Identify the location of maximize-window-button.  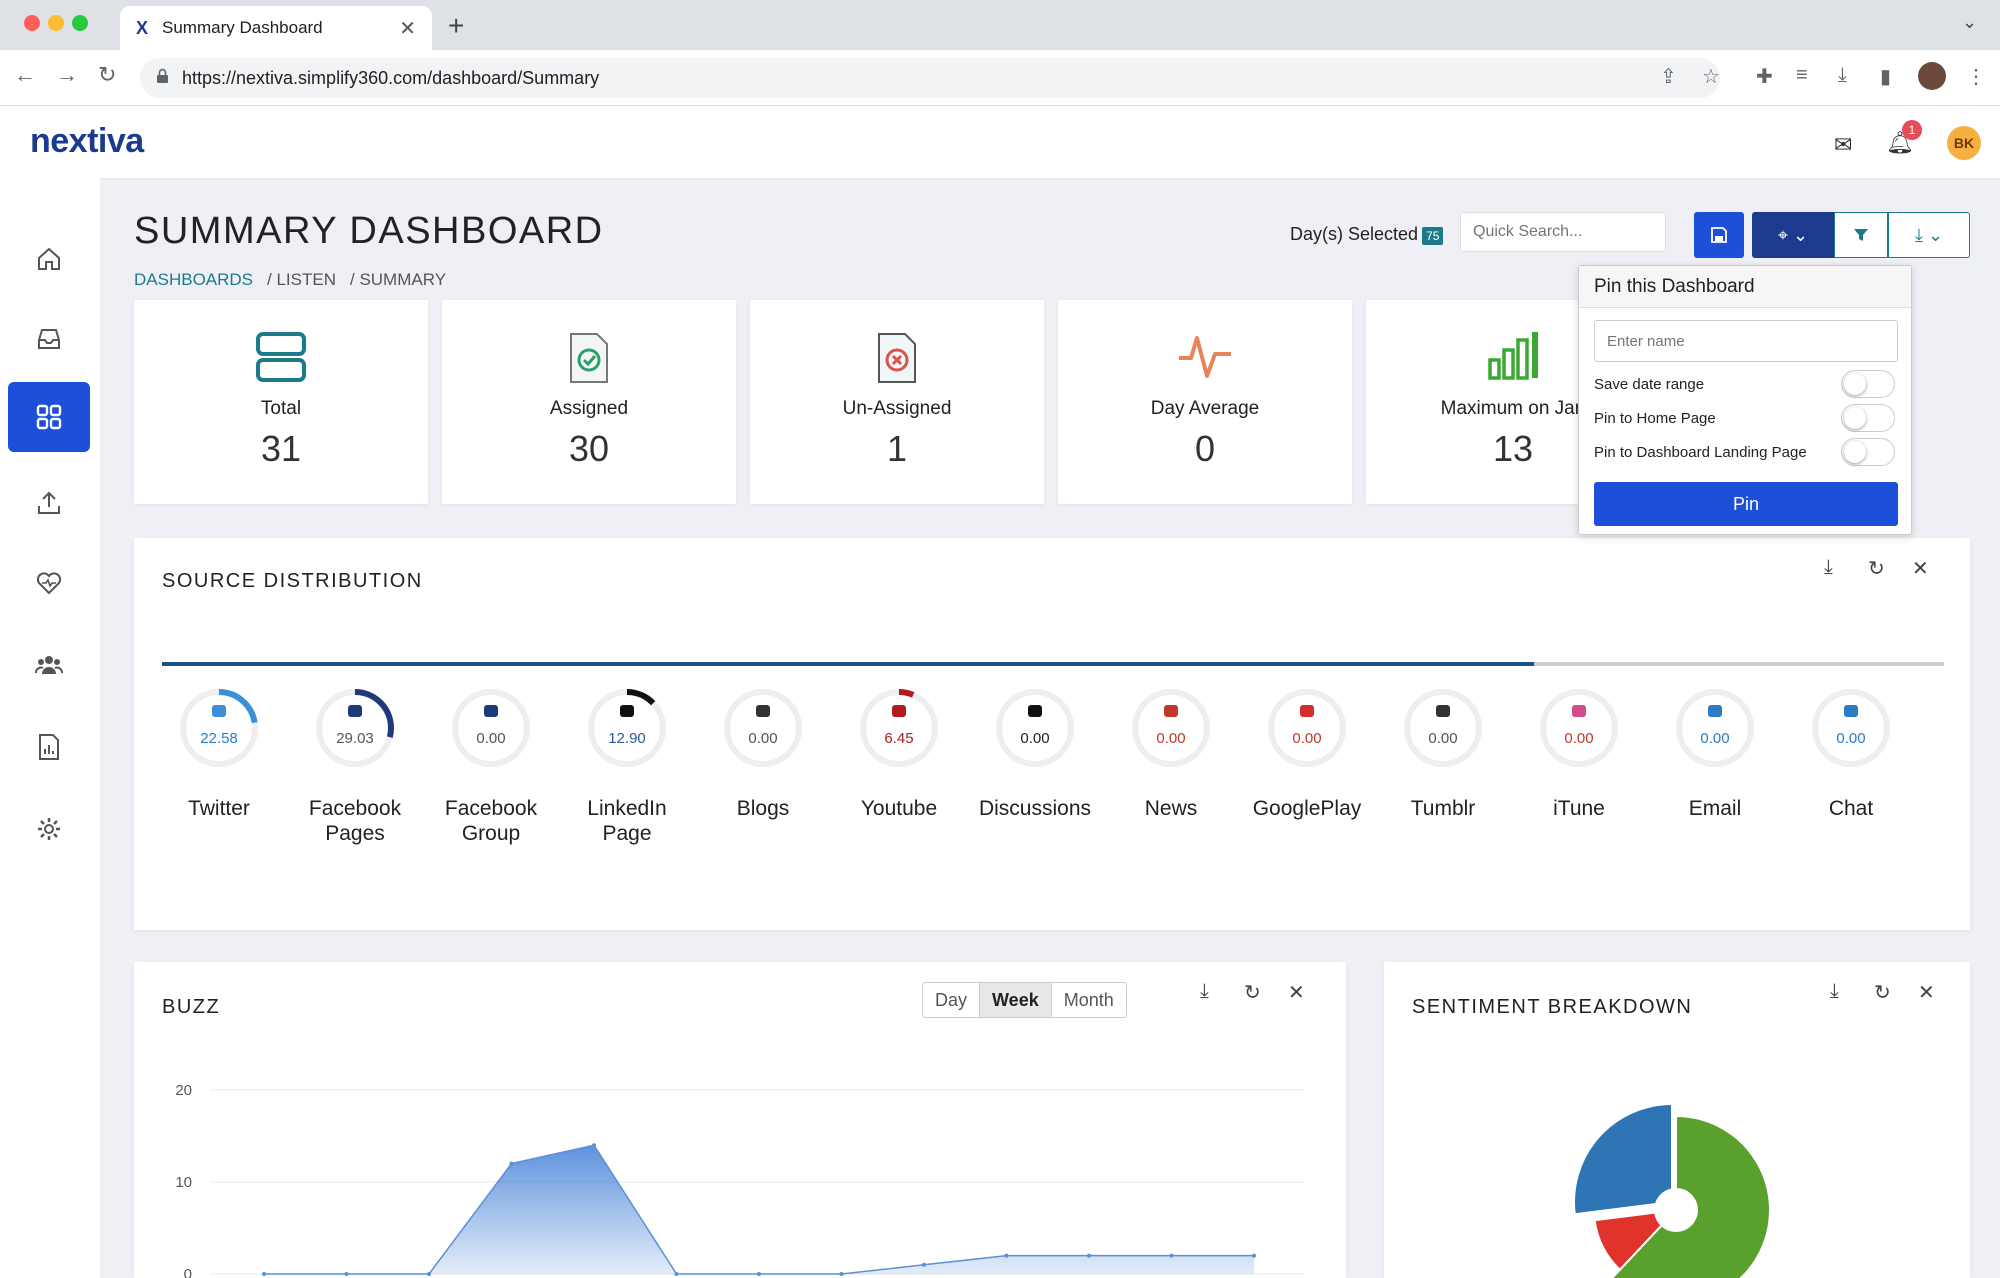
(80, 23).